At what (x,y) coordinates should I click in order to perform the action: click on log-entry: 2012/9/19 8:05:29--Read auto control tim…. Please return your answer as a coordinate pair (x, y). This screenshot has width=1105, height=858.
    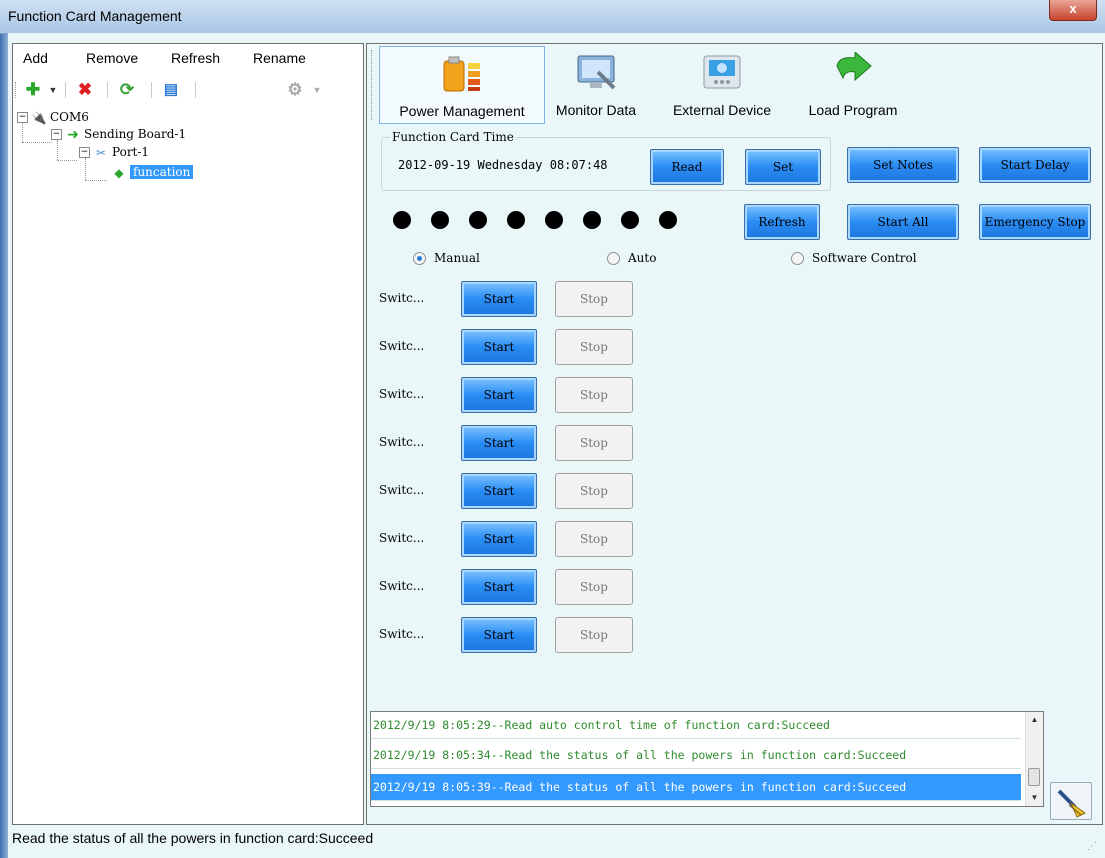
    Looking at the image, I should click on (696, 725).